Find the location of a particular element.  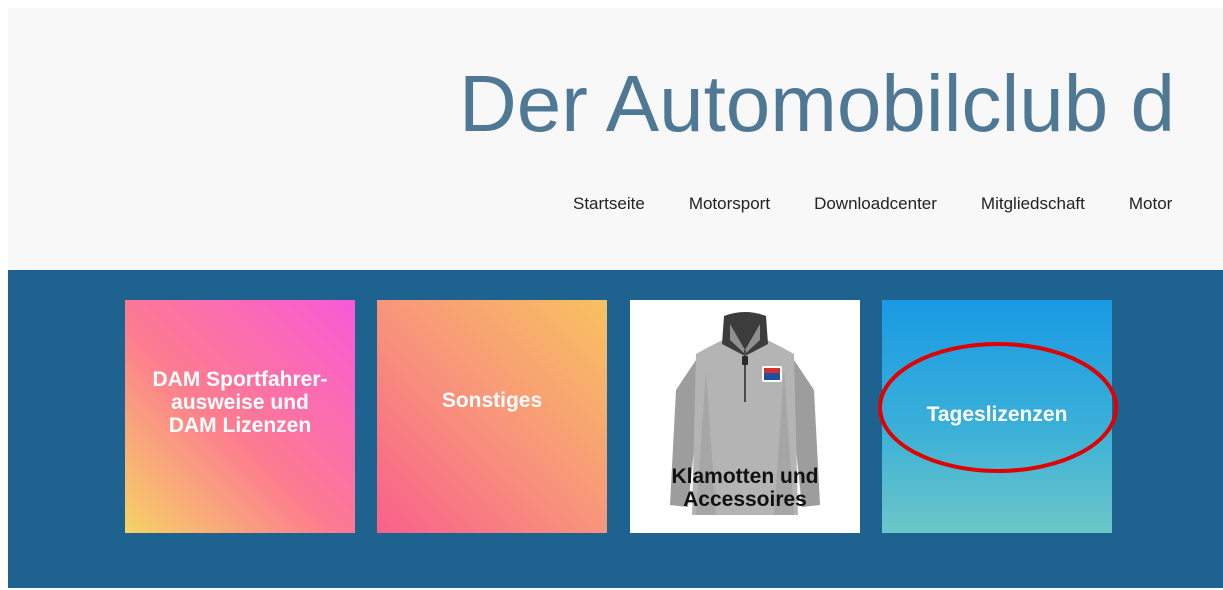

nav-item-motor: Motor is located at coordinates (1150, 204).